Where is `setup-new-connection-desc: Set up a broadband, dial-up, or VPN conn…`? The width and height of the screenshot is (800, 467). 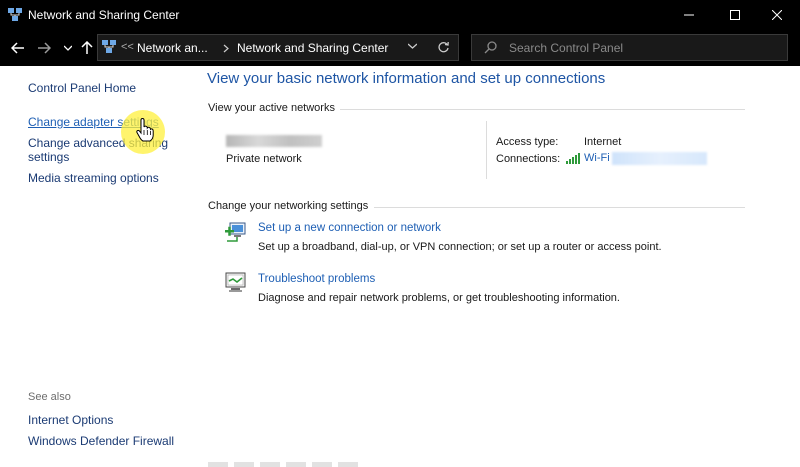 setup-new-connection-desc: Set up a broadband, dial-up, or VPN conn… is located at coordinates (460, 247).